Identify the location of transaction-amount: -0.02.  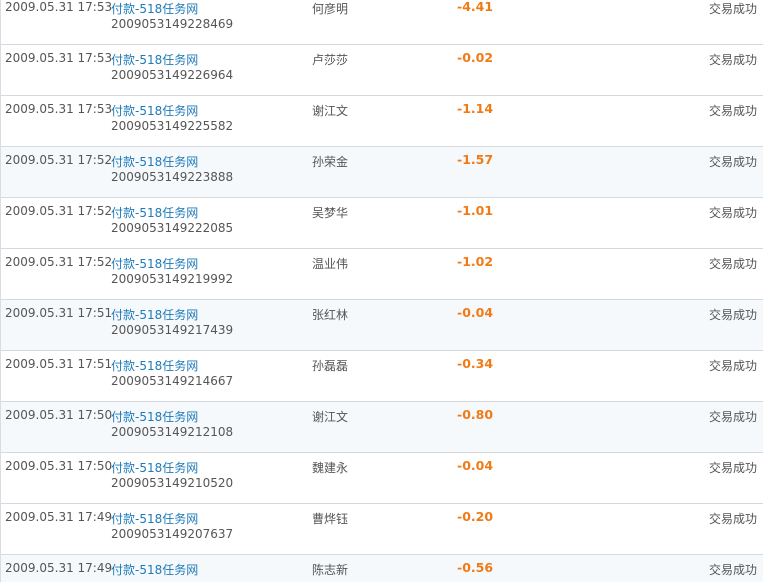
(475, 57).